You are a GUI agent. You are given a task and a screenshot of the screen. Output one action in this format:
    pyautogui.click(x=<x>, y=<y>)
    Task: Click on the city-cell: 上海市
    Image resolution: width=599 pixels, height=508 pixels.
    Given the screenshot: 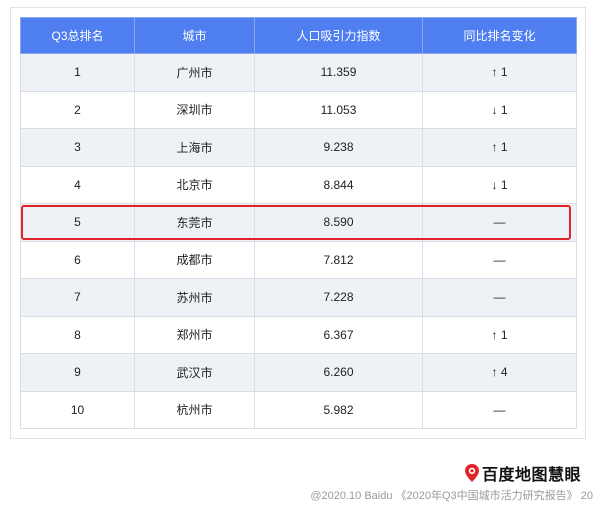 What is the action you would take?
    pyautogui.click(x=194, y=147)
    